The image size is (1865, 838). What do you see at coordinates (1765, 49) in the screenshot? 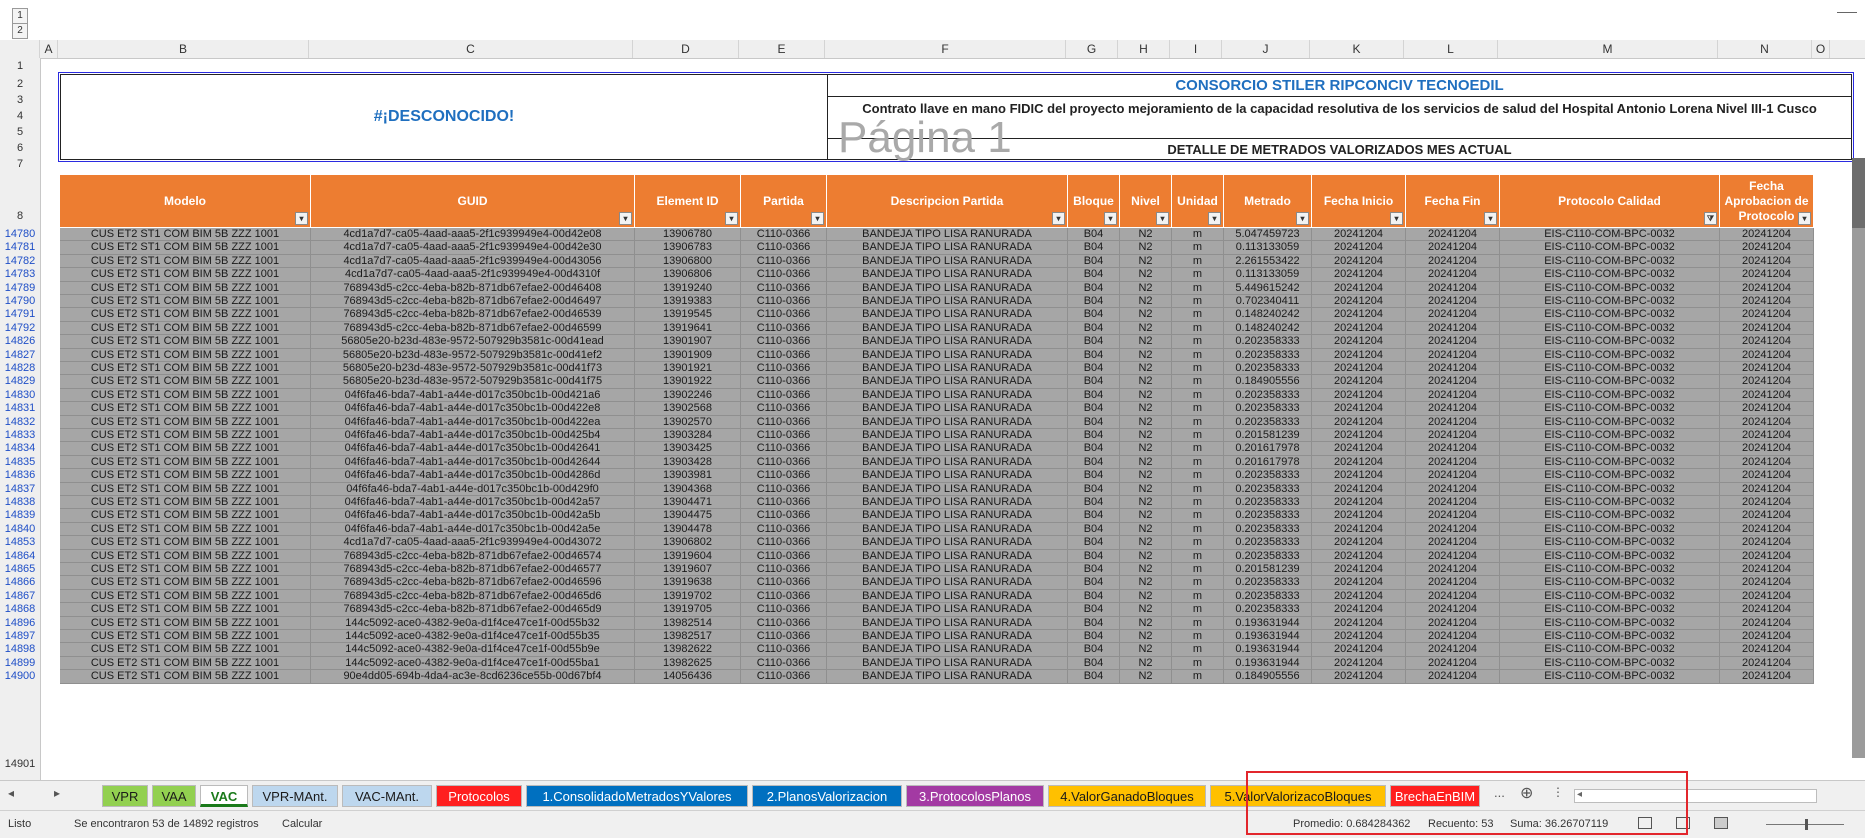
I see `column-header-n: N` at bounding box center [1765, 49].